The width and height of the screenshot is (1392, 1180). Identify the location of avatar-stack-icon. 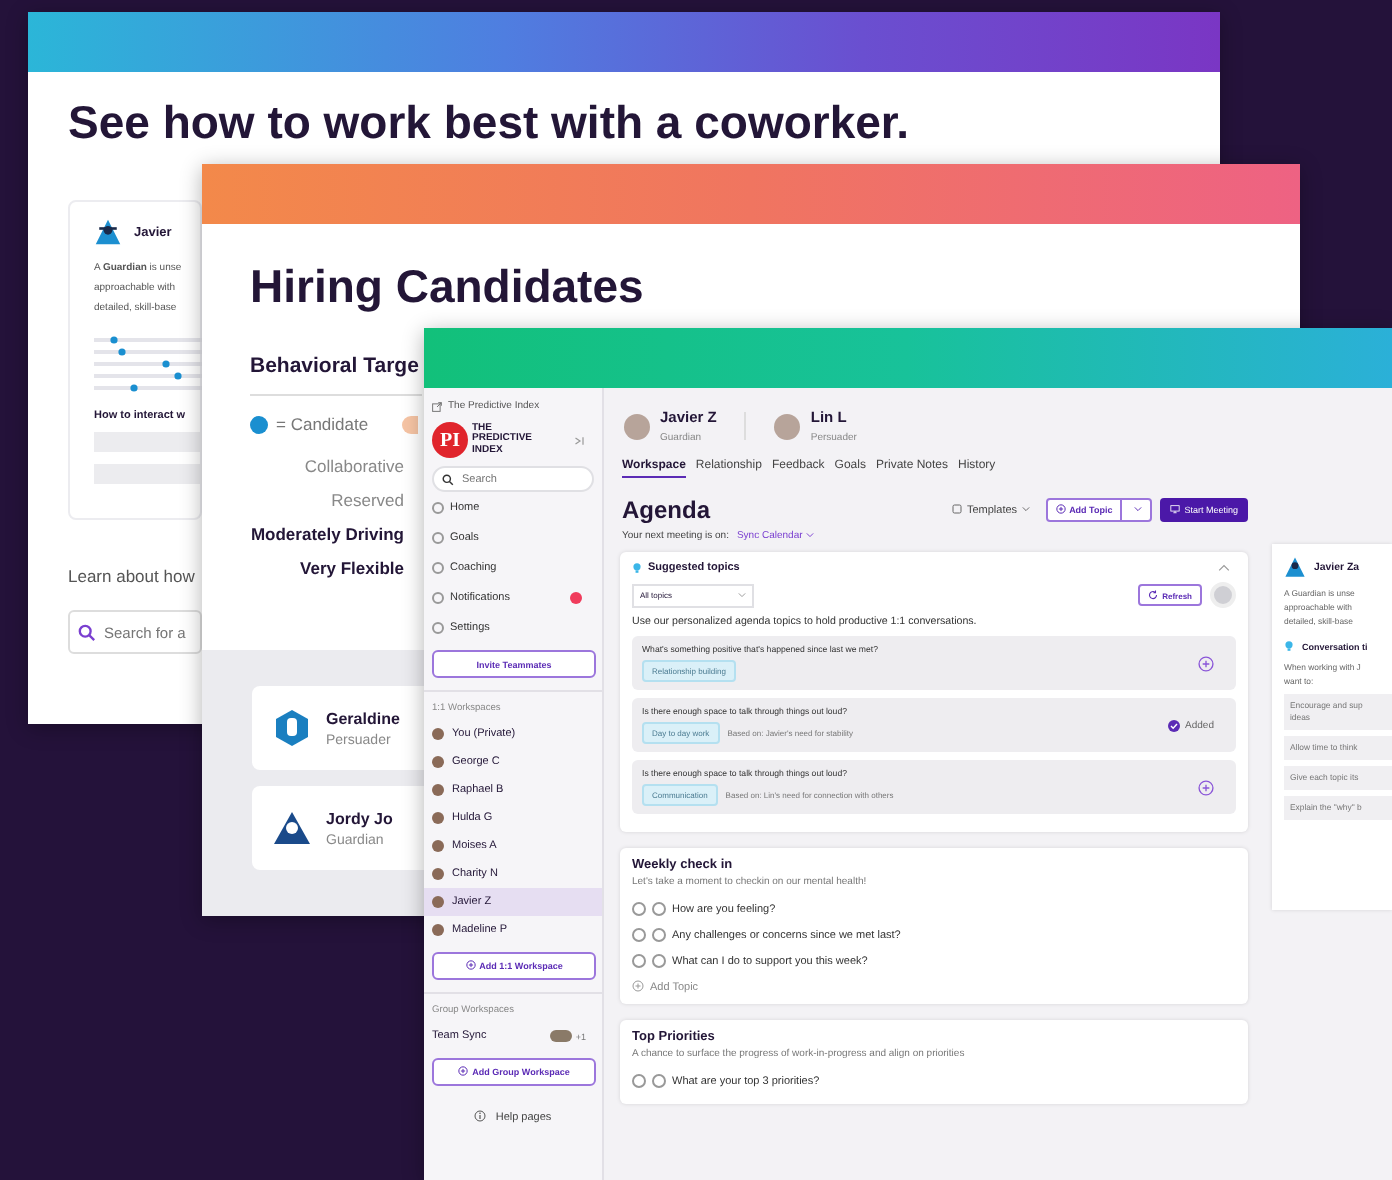
(560, 1036).